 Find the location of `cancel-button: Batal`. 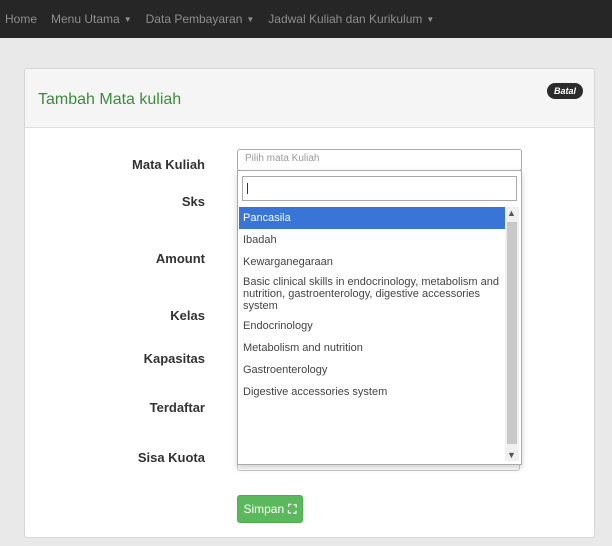

cancel-button: Batal is located at coordinates (564, 91).